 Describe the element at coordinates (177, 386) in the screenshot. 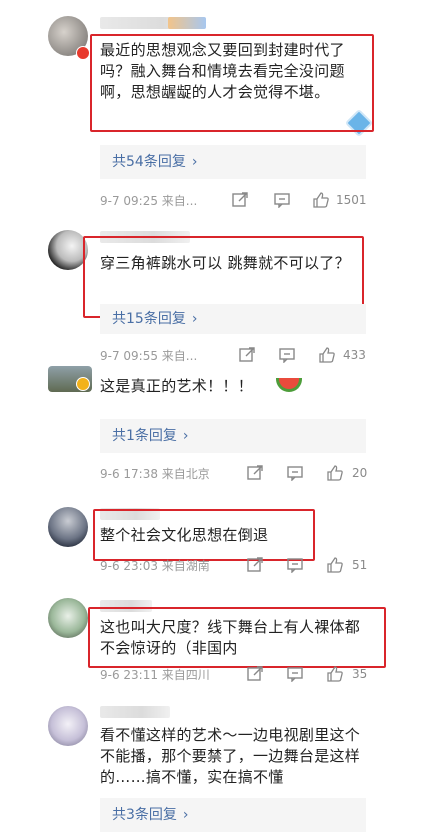

I see `comment-text: 这是真正的艺术！！！` at that location.